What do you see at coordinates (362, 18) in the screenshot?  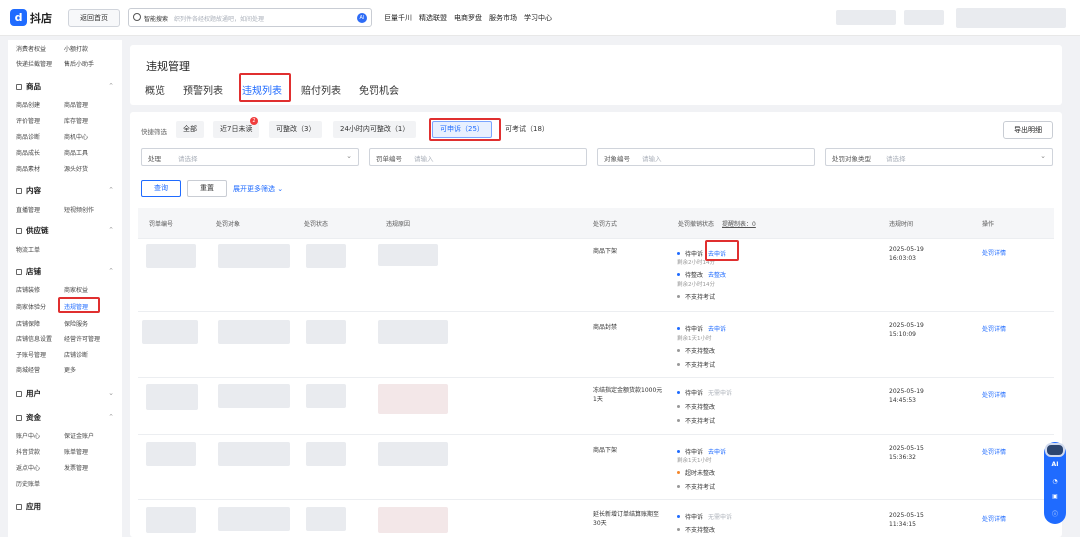 I see `ai-icon: AI` at bounding box center [362, 18].